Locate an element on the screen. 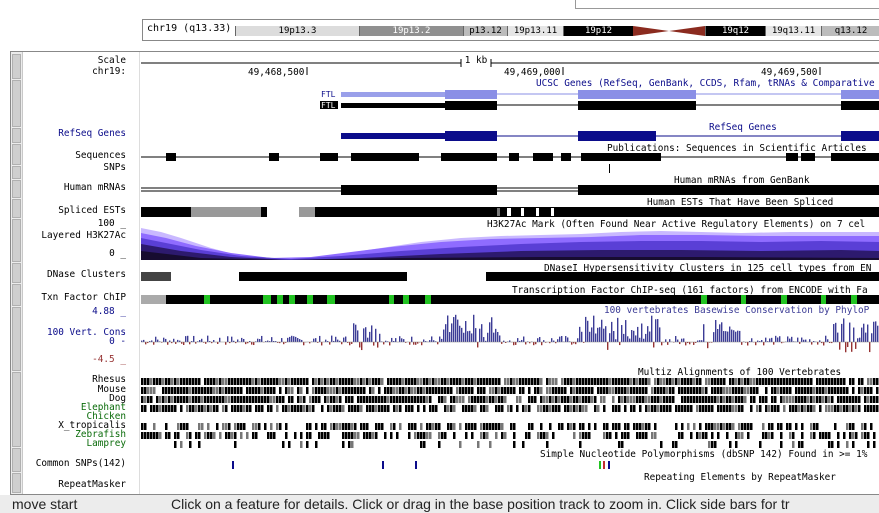 This screenshot has width=879, height=513. refseq-gene is located at coordinates (610, 136).